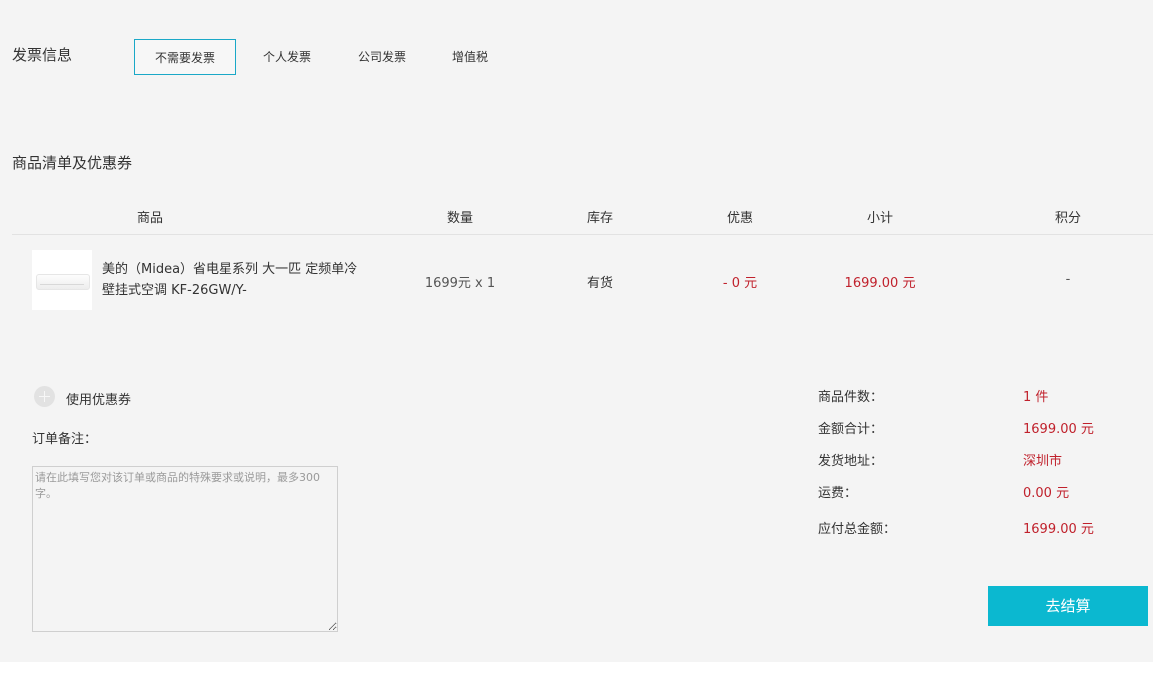 The width and height of the screenshot is (1153, 699). I want to click on table-divider, so click(582, 234).